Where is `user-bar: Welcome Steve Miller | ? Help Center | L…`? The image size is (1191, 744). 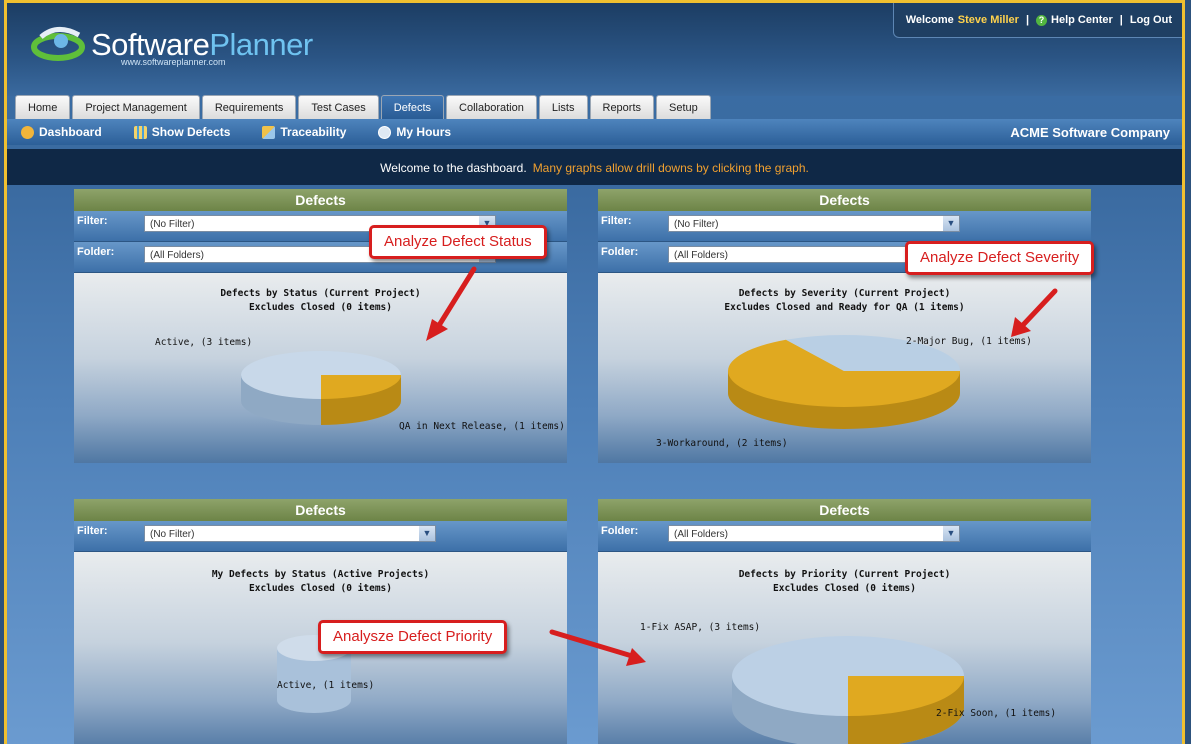
user-bar: Welcome Steve Miller | ? Help Center | L… is located at coordinates (1037, 20).